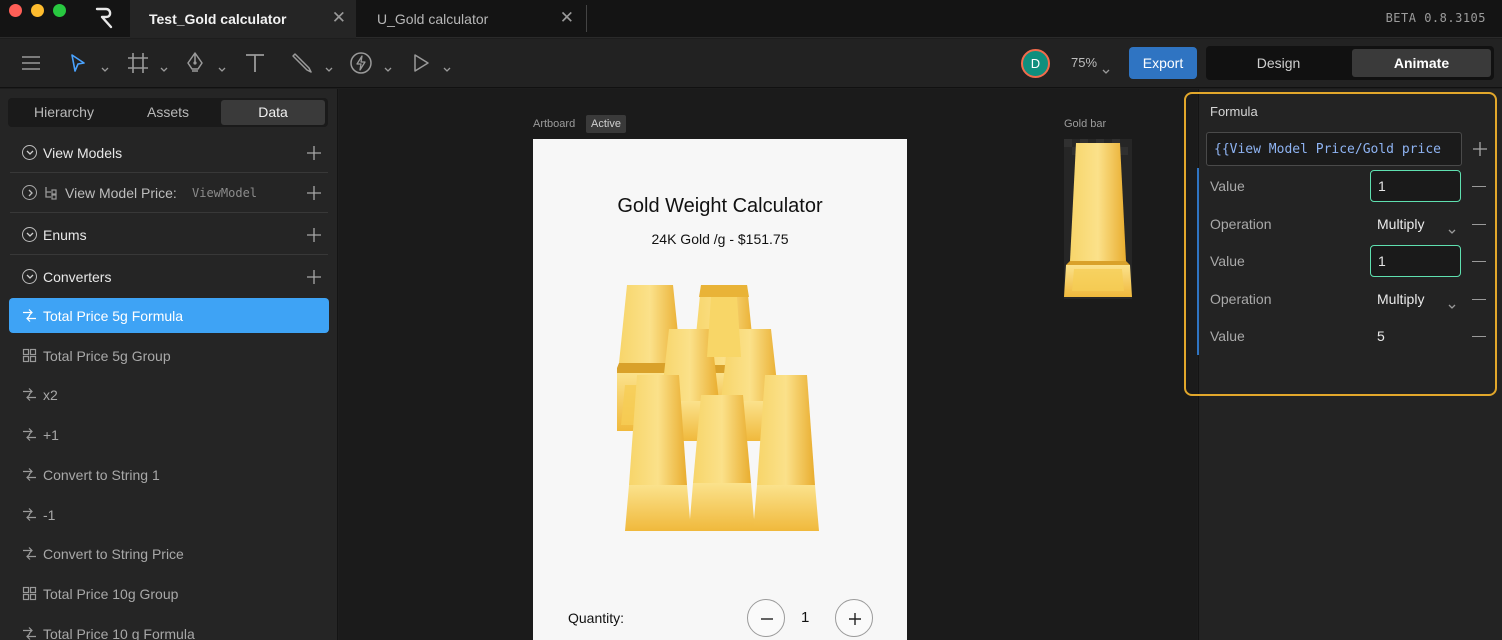 This screenshot has width=1502, height=640. Describe the element at coordinates (78, 63) in the screenshot. I see `select-tool-icon` at that location.